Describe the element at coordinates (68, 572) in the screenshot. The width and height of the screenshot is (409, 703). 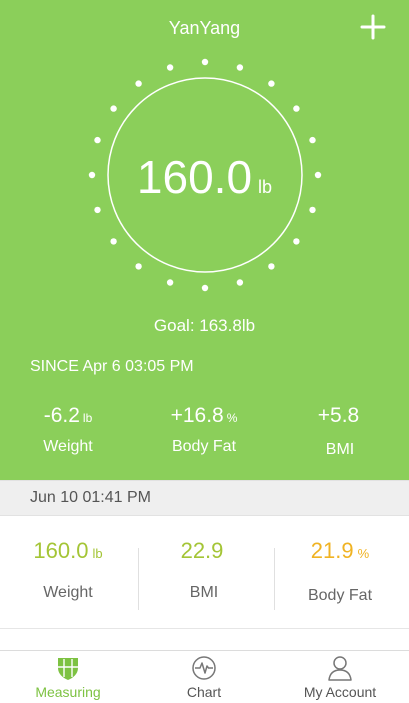
I see `record-weight: 160.0 lb Weight` at that location.